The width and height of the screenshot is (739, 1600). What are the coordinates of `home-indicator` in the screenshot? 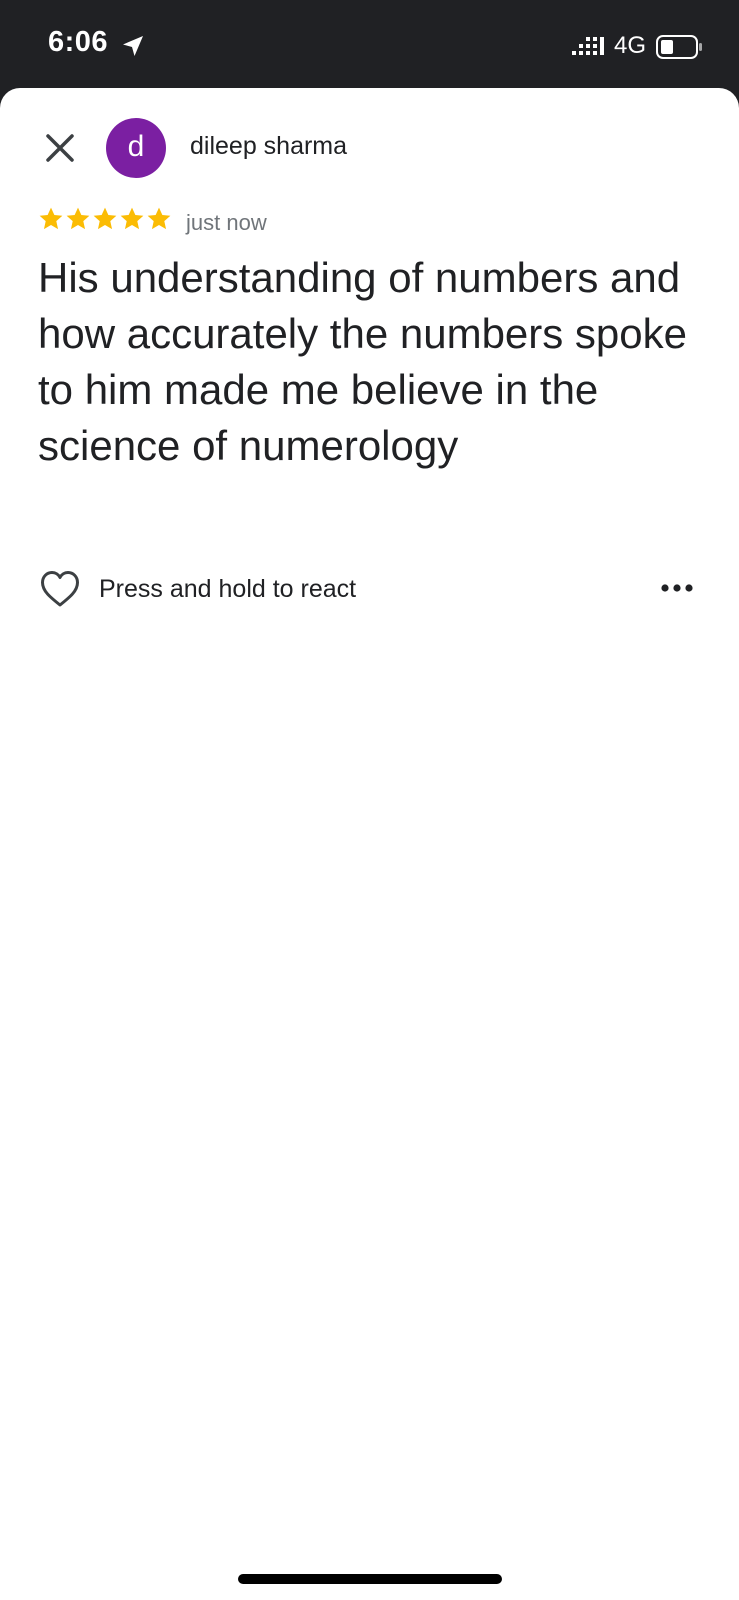 It's located at (370, 1579).